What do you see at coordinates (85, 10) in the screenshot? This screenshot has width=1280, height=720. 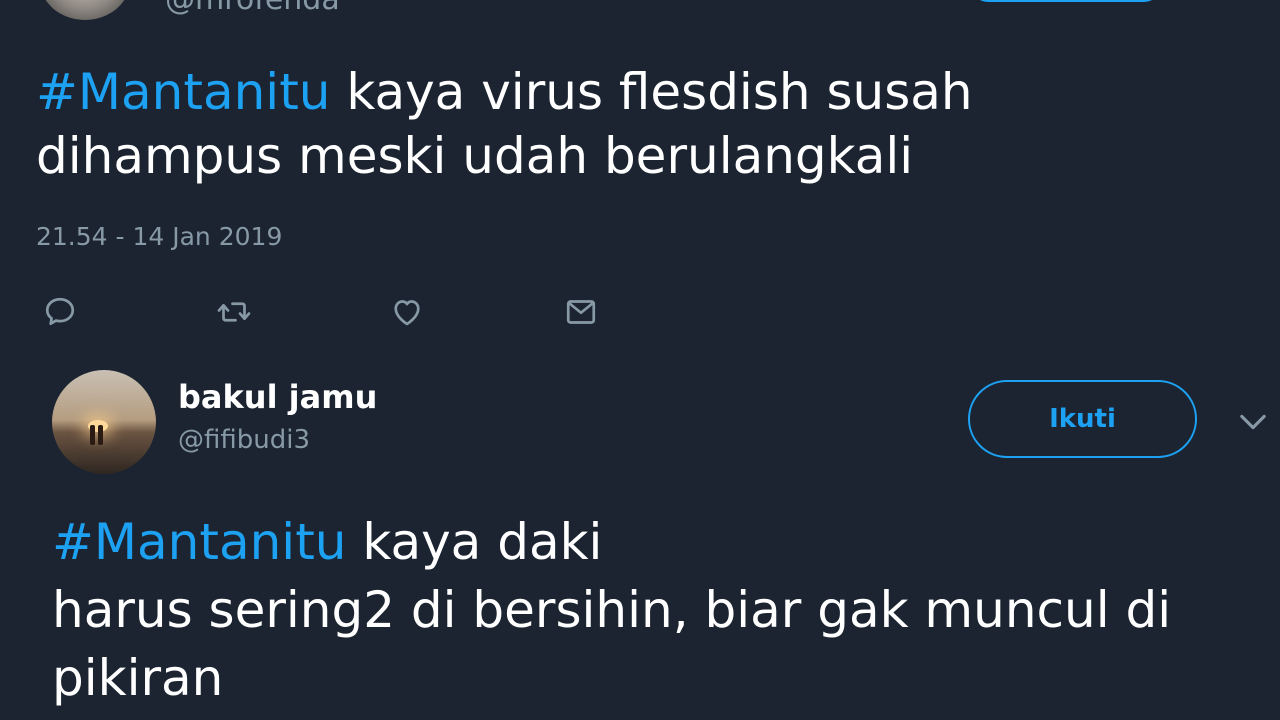 I see `avatar-previous-user` at bounding box center [85, 10].